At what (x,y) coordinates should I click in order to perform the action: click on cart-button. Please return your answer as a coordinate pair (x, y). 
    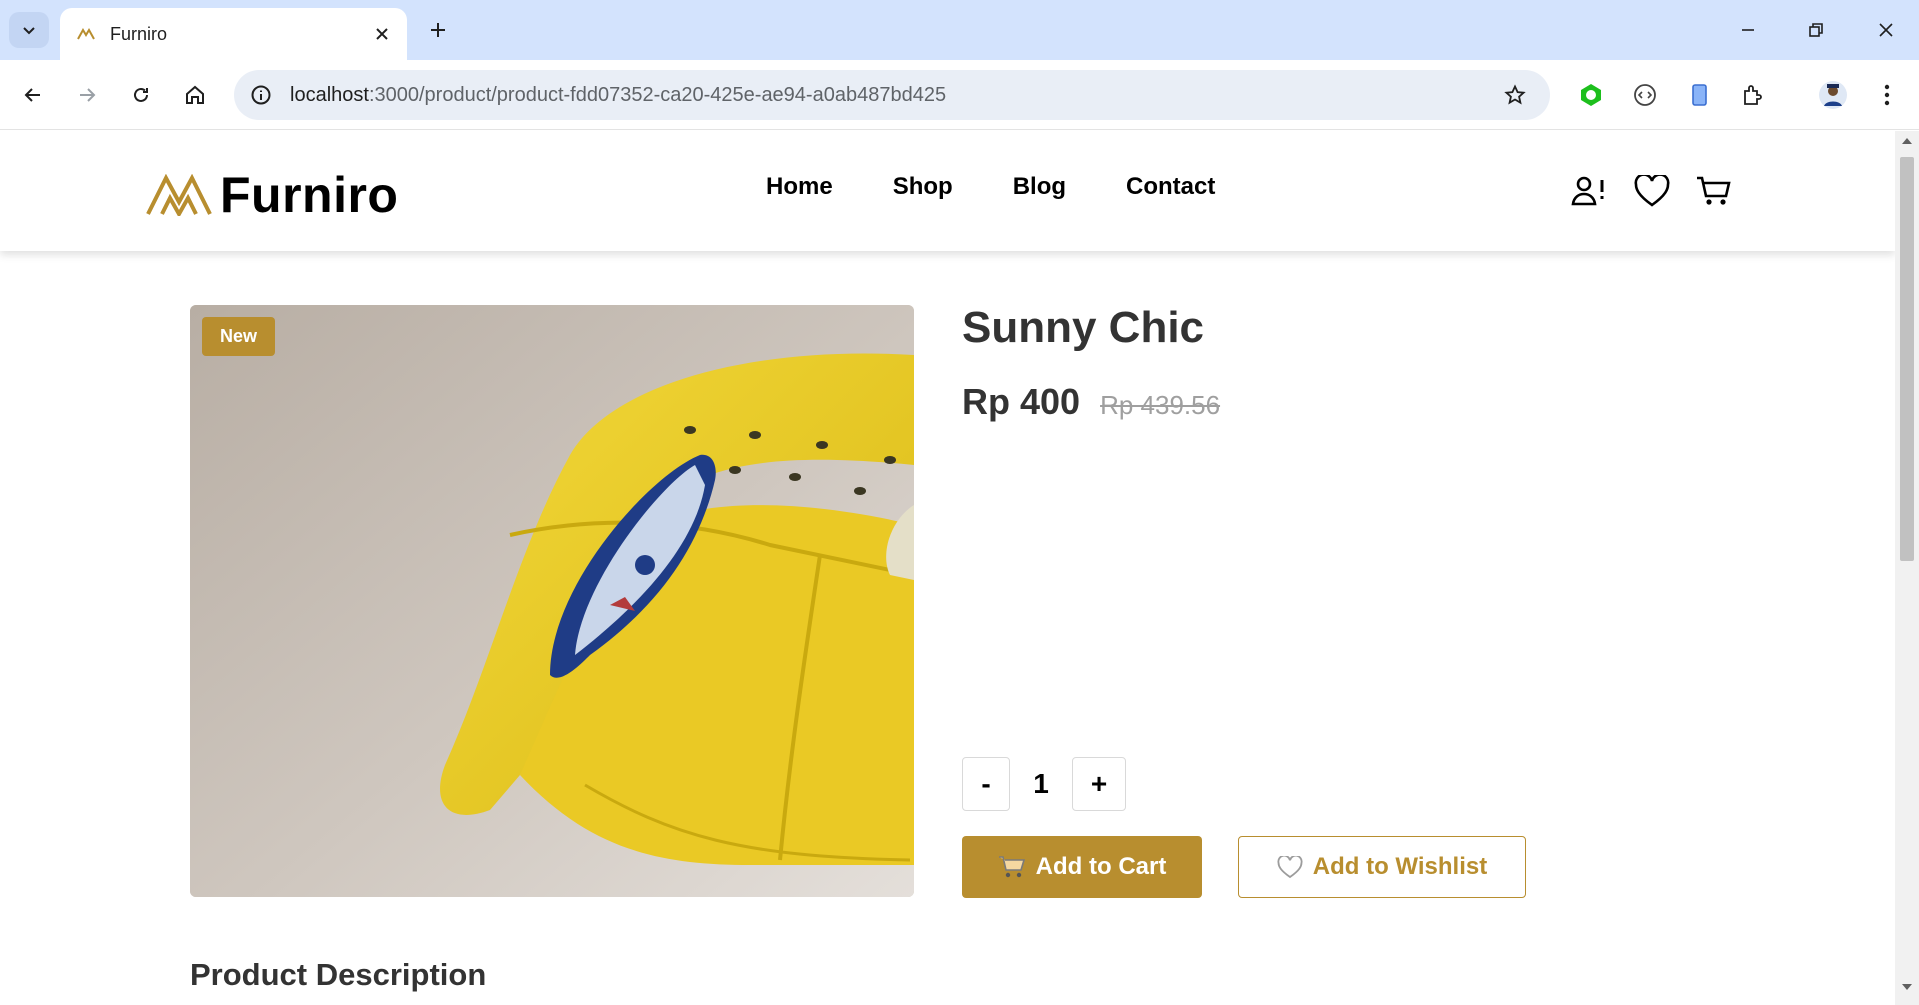
    Looking at the image, I should click on (1714, 191).